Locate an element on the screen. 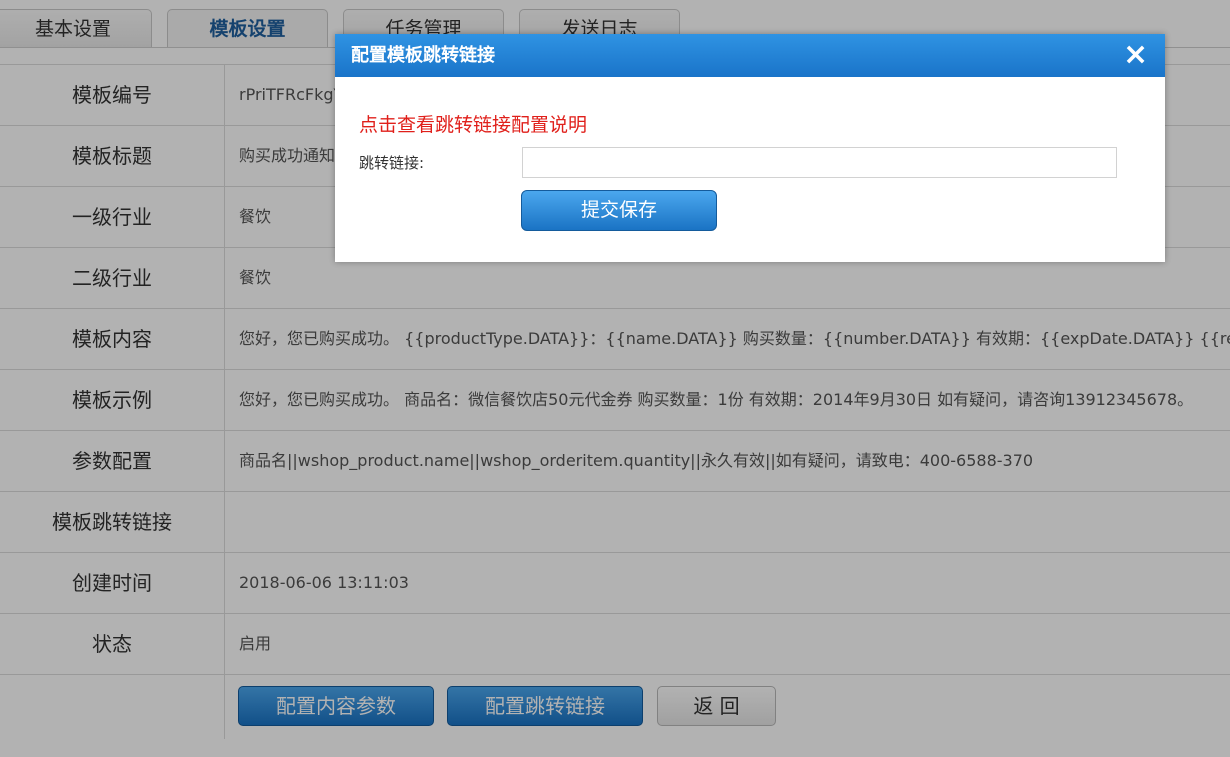 This screenshot has height=757, width=1230. submit-save-button: 提交保存 is located at coordinates (619, 210).